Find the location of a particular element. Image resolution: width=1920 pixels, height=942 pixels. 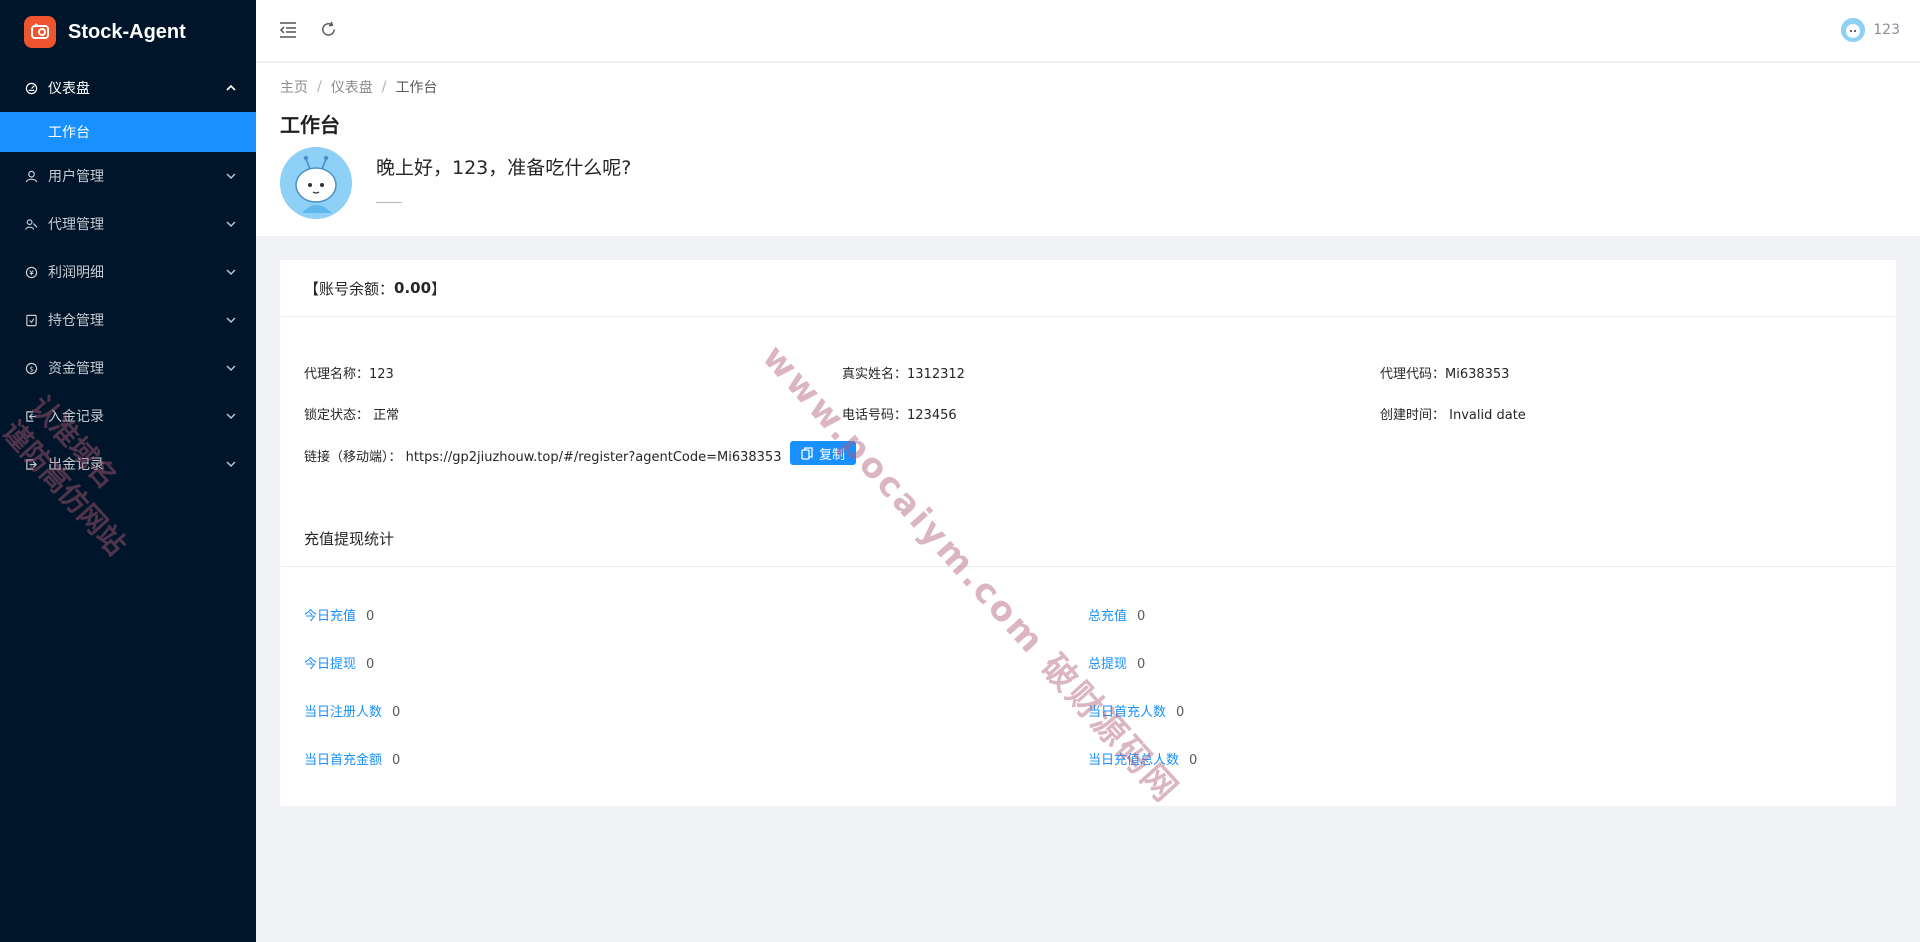

withdraw-icon is located at coordinates (31, 464).